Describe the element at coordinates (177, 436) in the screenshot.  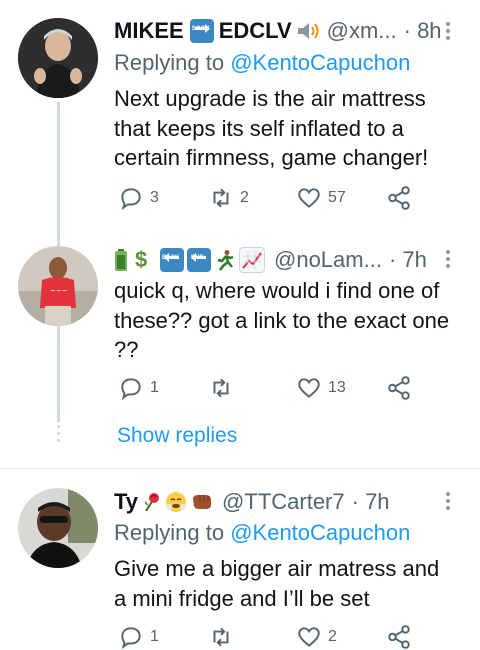
I see `show-replies-link: Show replies` at that location.